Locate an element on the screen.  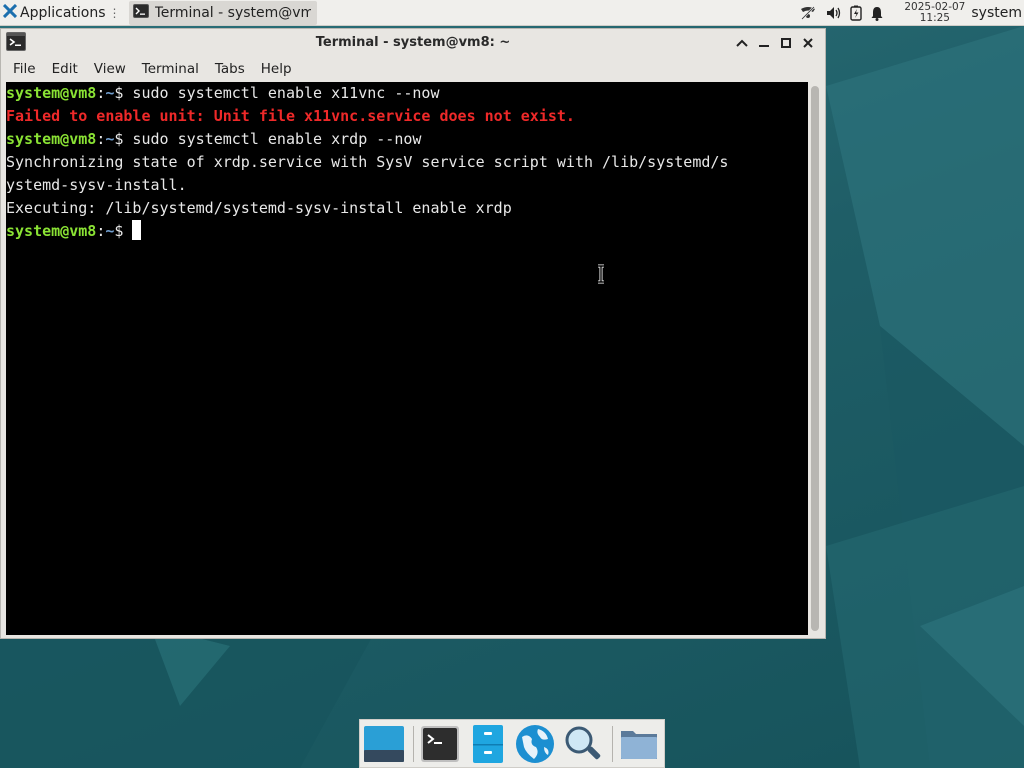
volume-icon is located at coordinates (834, 13).